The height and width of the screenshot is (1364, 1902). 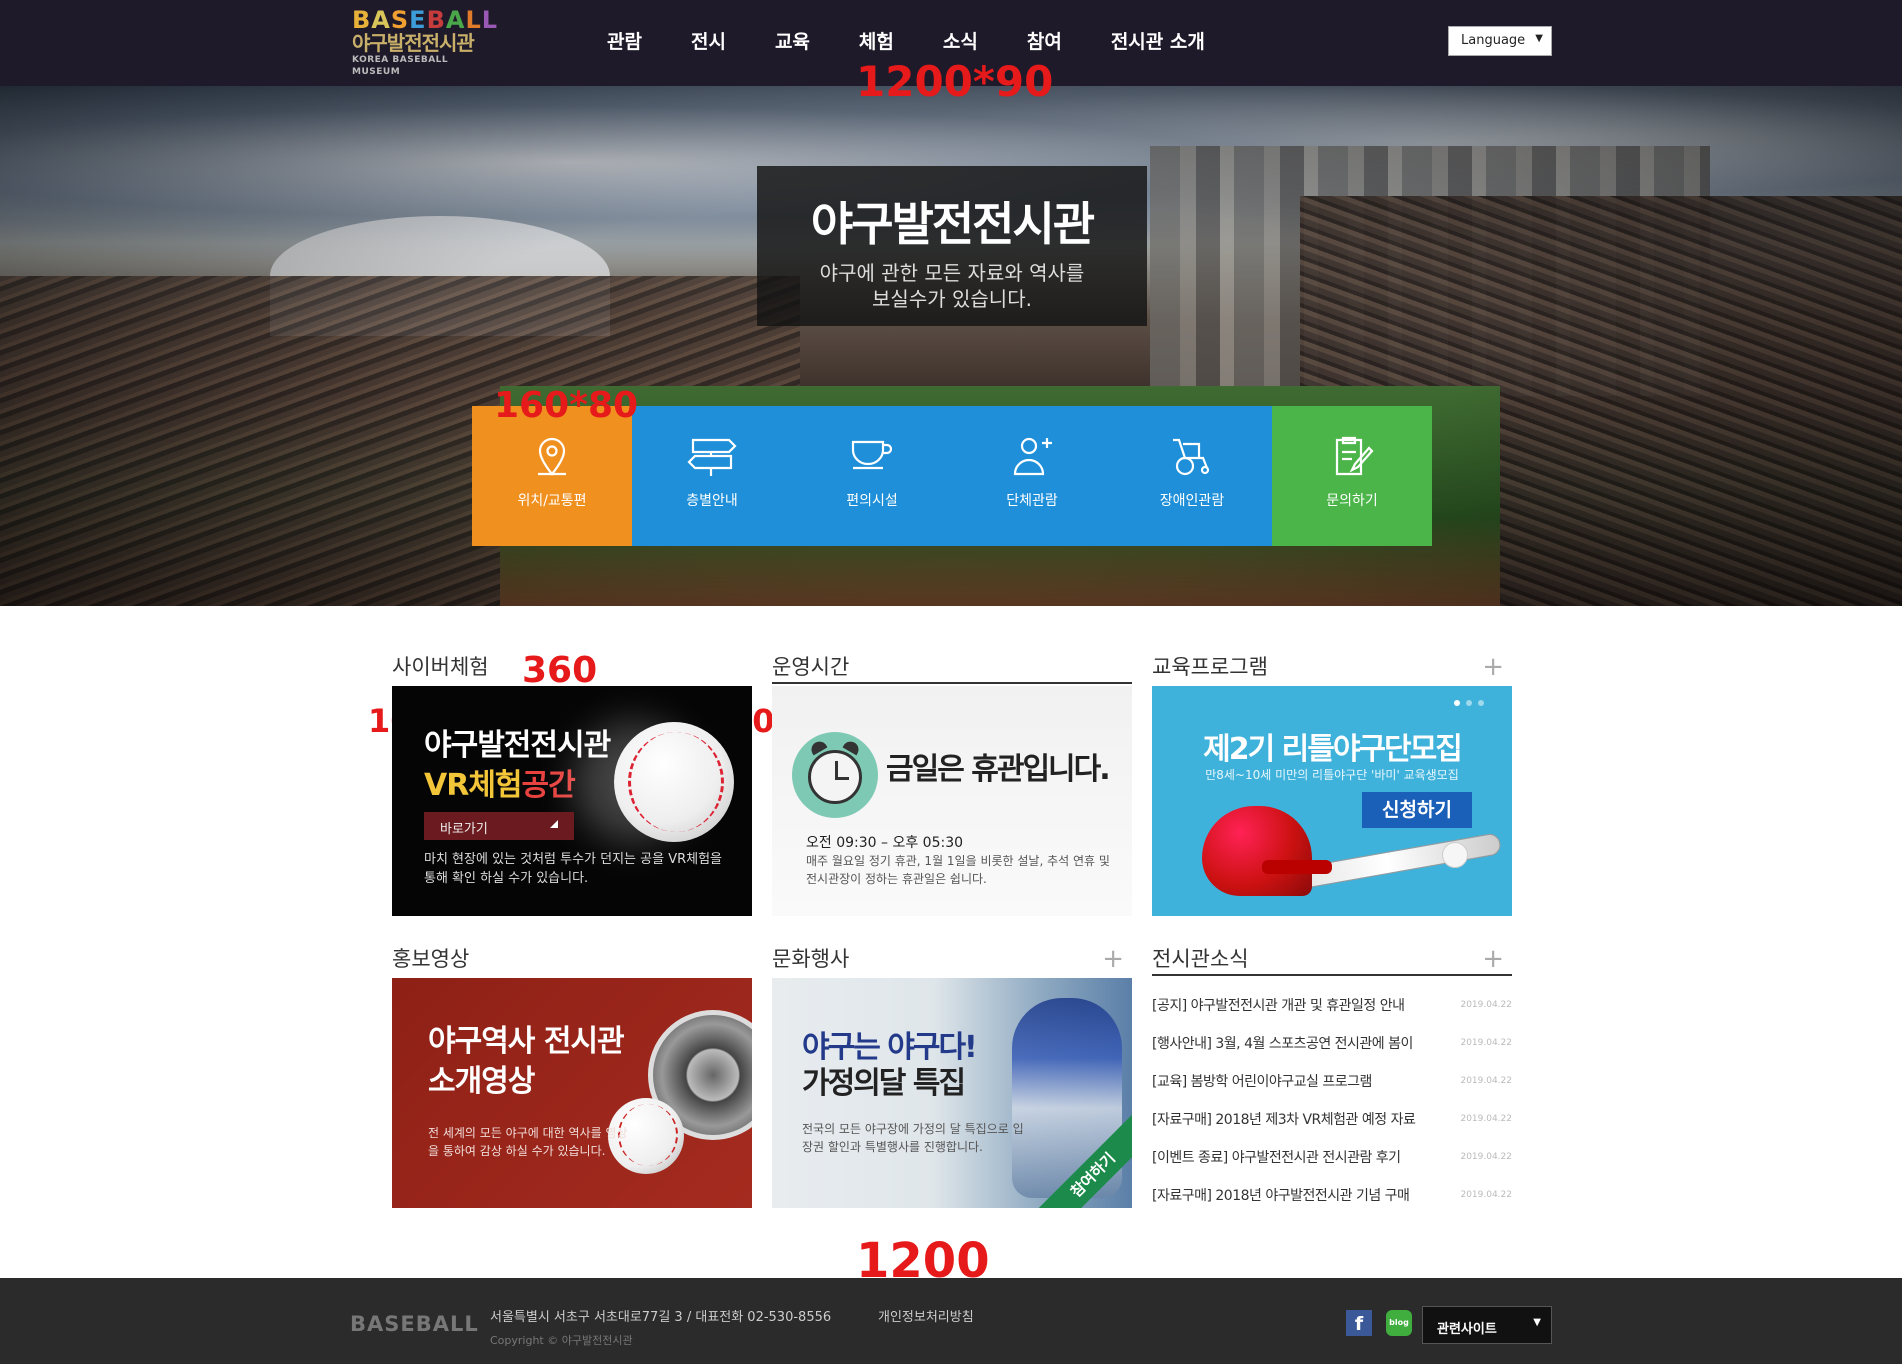 I want to click on hero-subtitle-line2: 보실수가 있습니다., so click(x=952, y=299).